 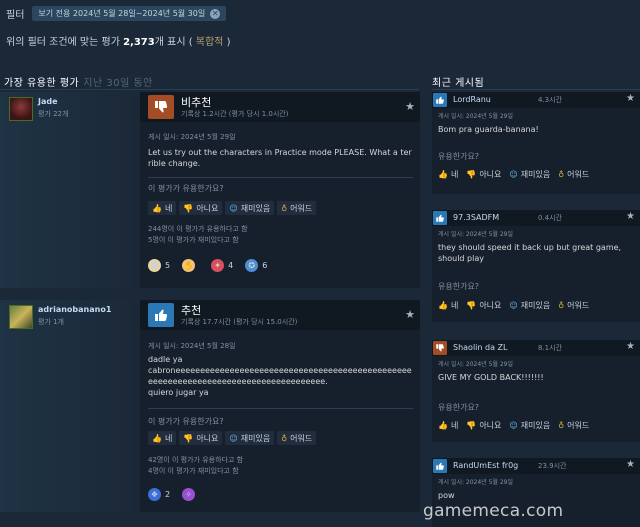 I want to click on author-reviews-count: 평가 22개, so click(x=53, y=114).